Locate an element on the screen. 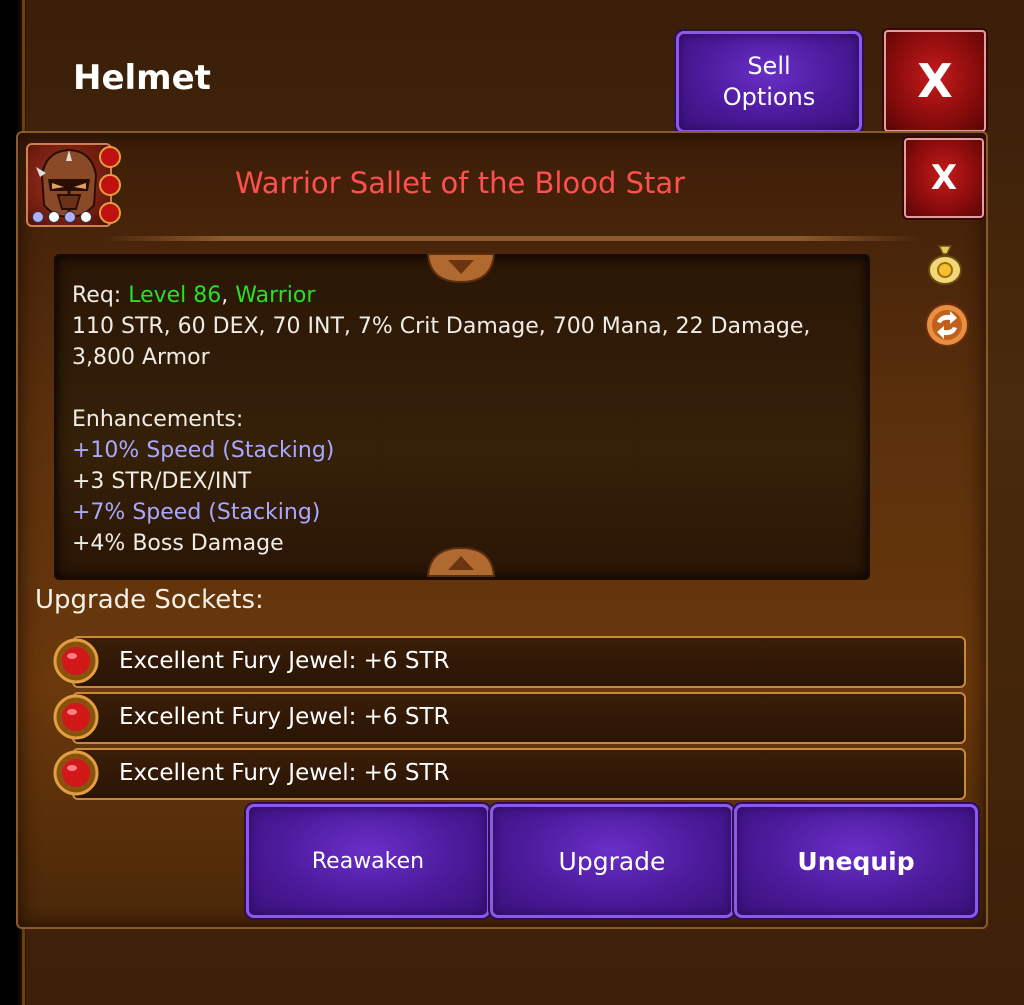  close-button: X is located at coordinates (935, 81).